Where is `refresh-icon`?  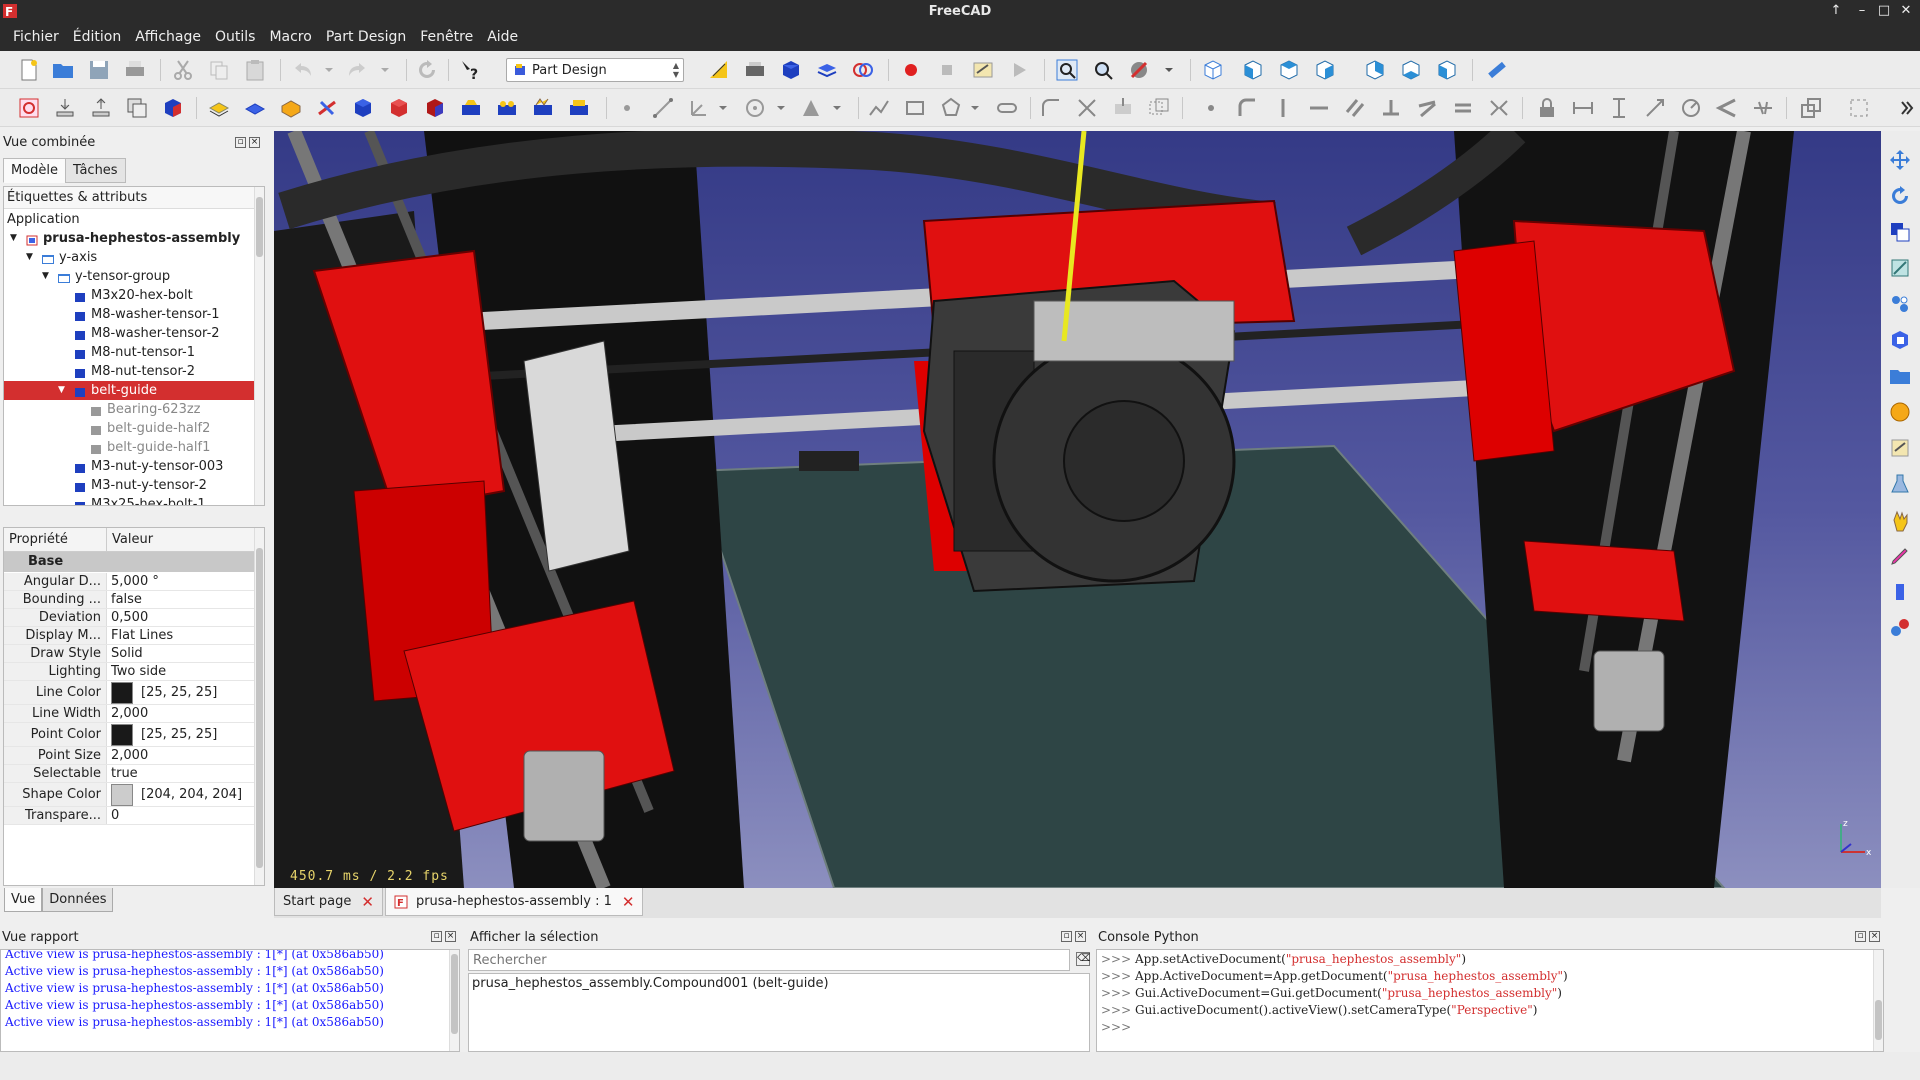 refresh-icon is located at coordinates (427, 70).